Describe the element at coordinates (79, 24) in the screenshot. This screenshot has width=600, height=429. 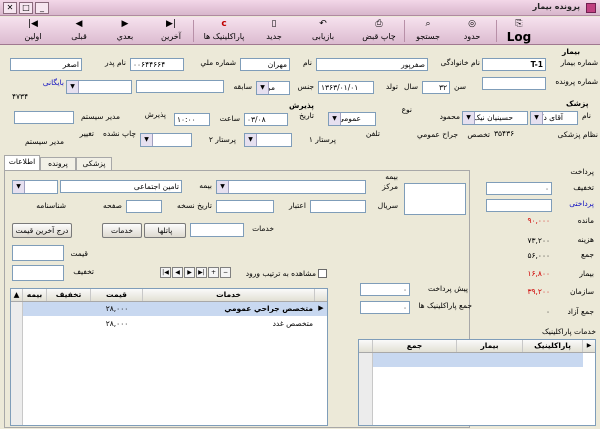
I see `previous-record-icon: ◀` at that location.